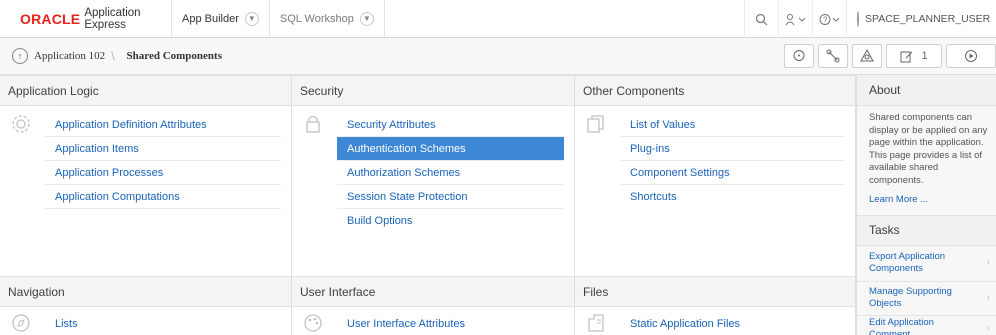 The image size is (996, 335). What do you see at coordinates (450, 323) in the screenshot?
I see `link-user-interface-attributes: User Interface Attributes` at bounding box center [450, 323].